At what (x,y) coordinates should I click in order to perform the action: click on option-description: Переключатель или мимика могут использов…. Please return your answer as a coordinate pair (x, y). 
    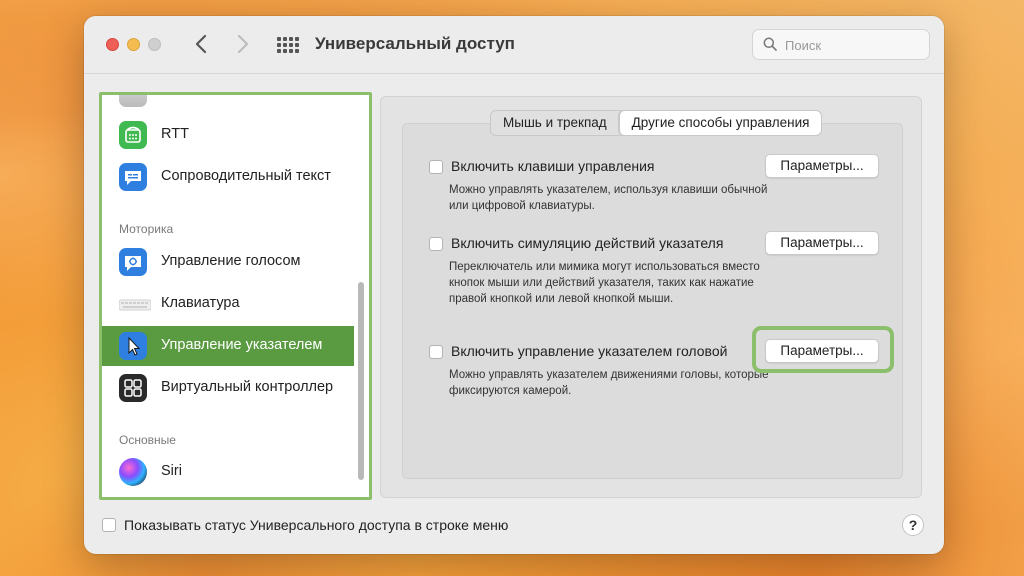
    Looking at the image, I should click on (604, 283).